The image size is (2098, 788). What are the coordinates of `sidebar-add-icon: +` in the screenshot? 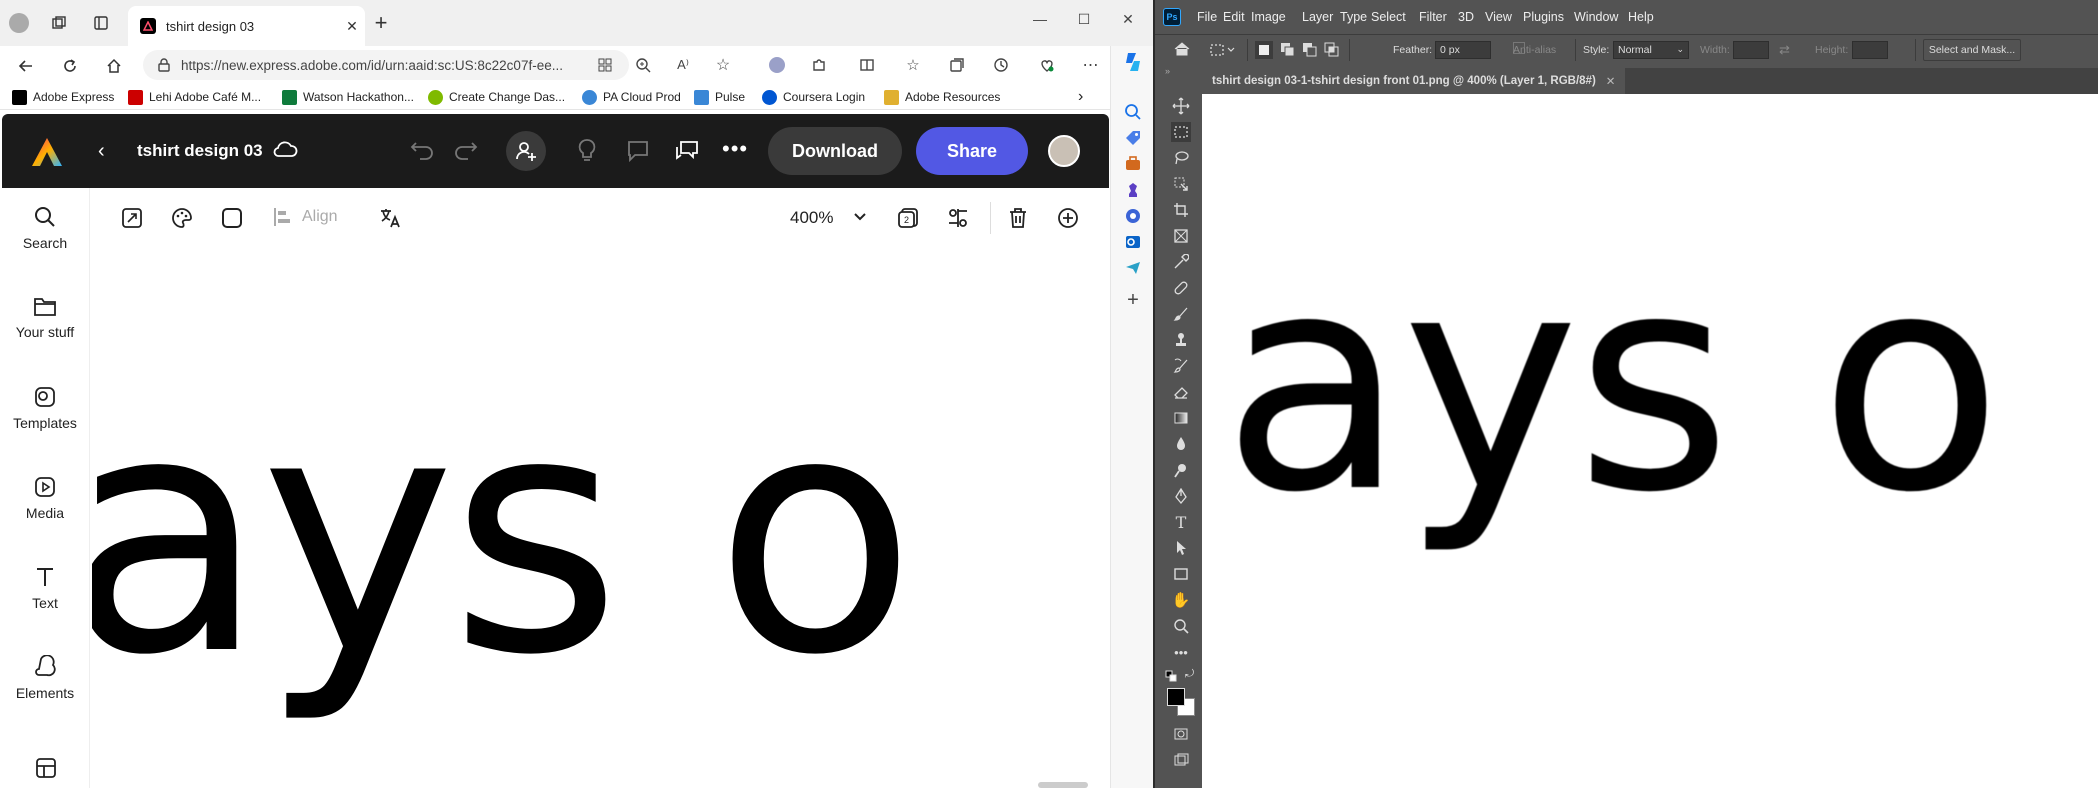 It's located at (1133, 300).